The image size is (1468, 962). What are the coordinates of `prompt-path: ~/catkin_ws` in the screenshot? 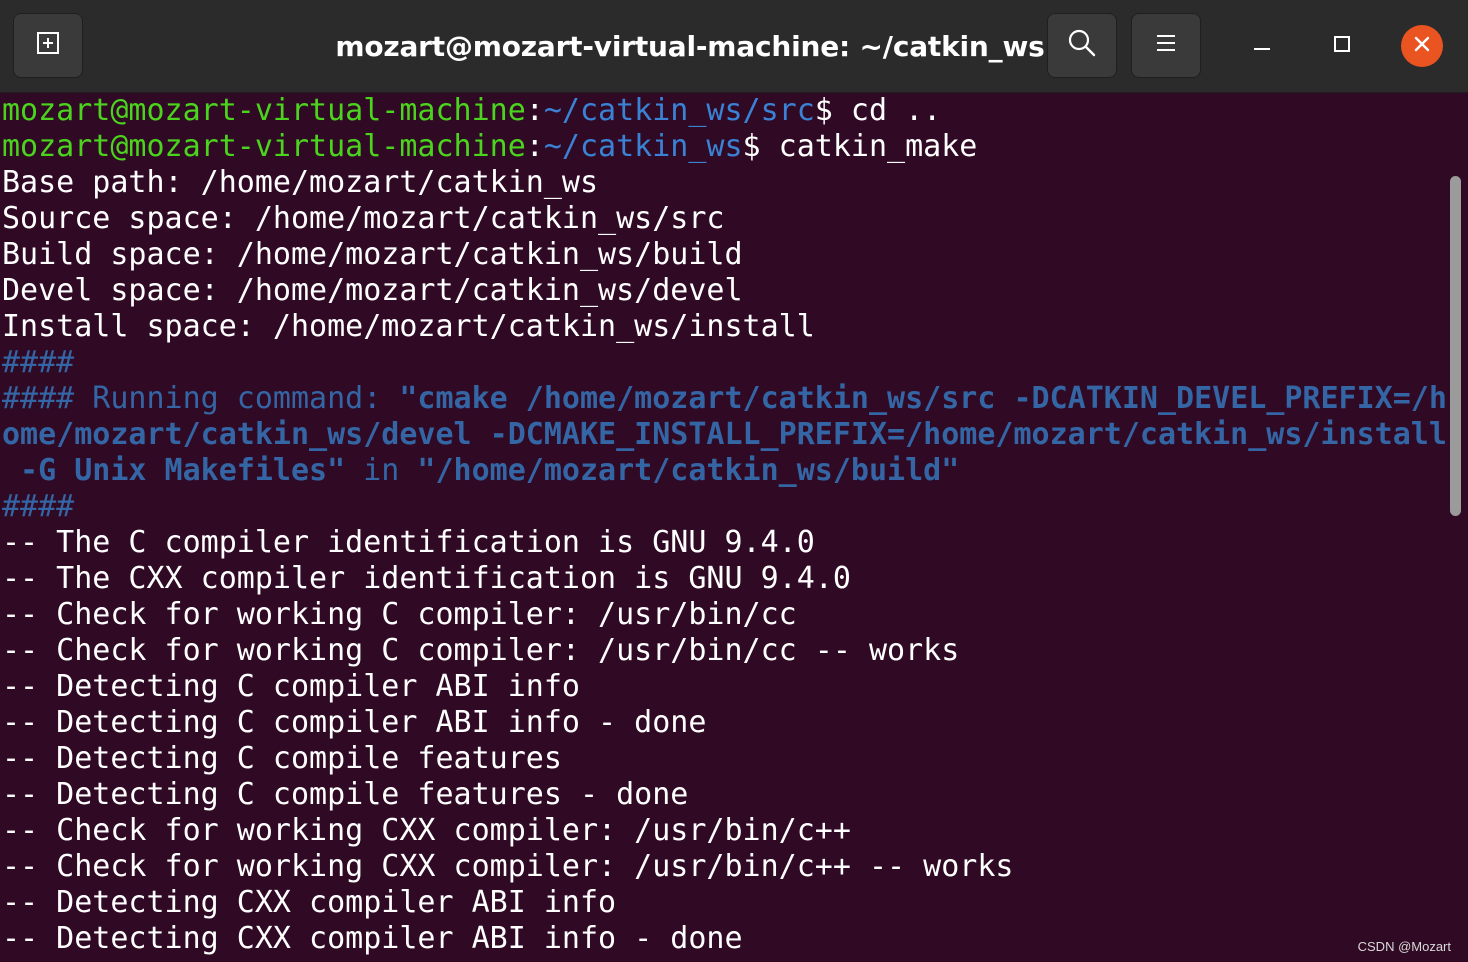 It's located at (643, 146).